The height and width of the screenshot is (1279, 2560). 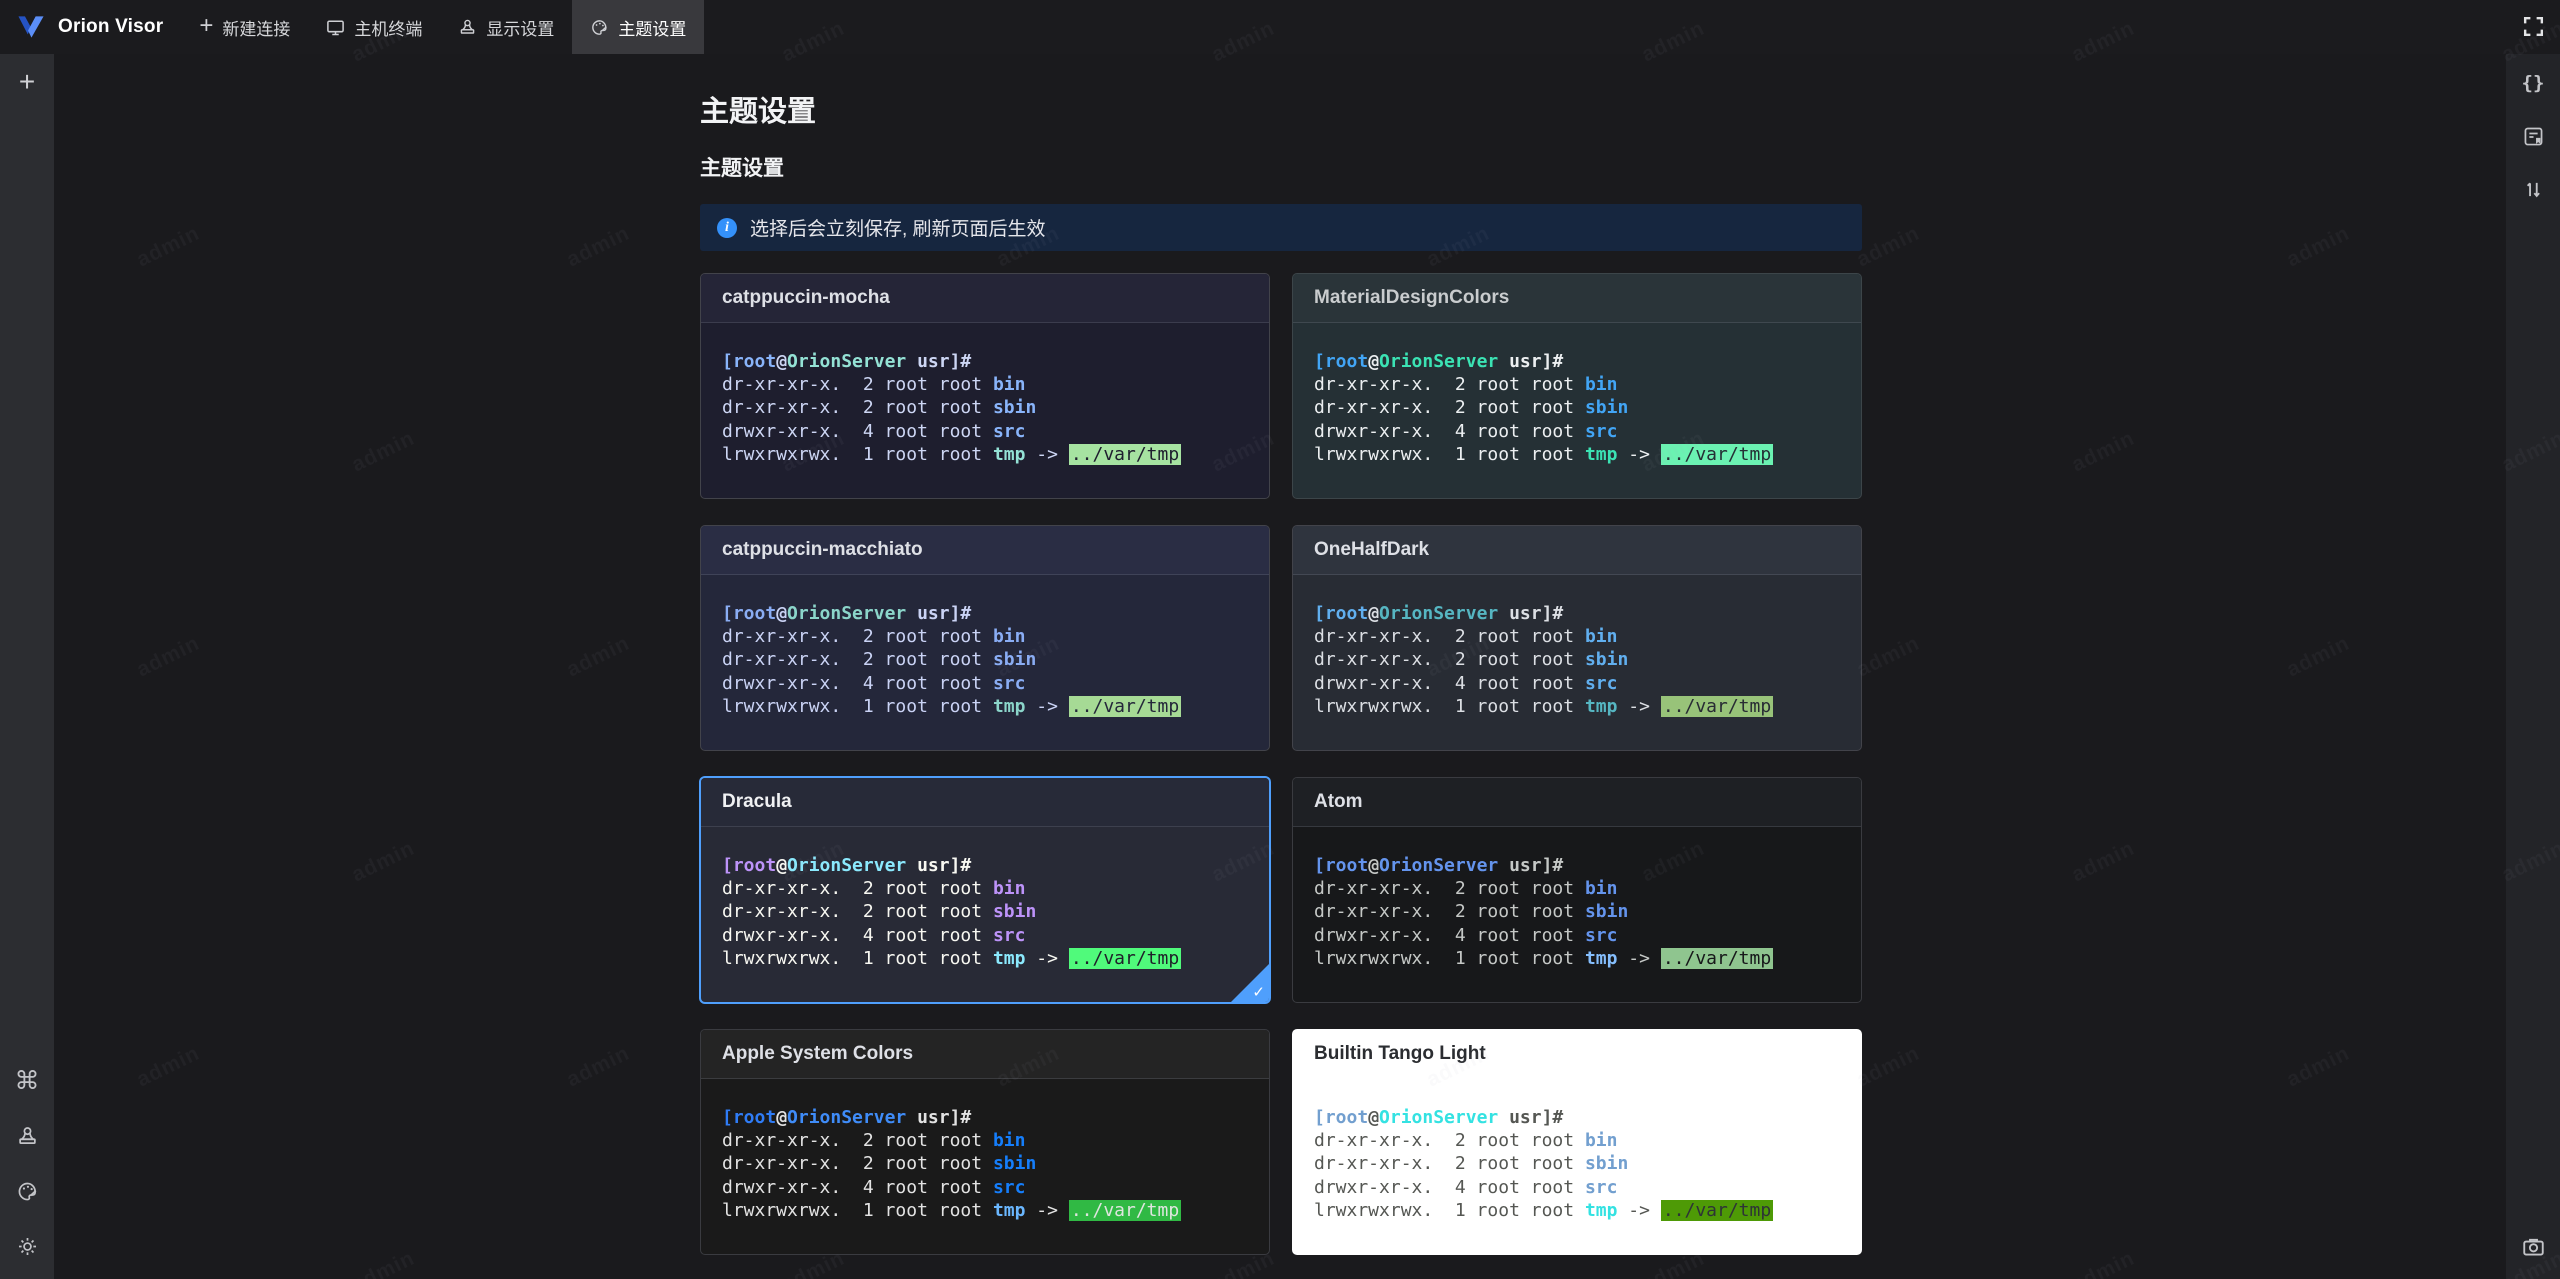 What do you see at coordinates (206, 25) in the screenshot?
I see `plus-icon: +` at bounding box center [206, 25].